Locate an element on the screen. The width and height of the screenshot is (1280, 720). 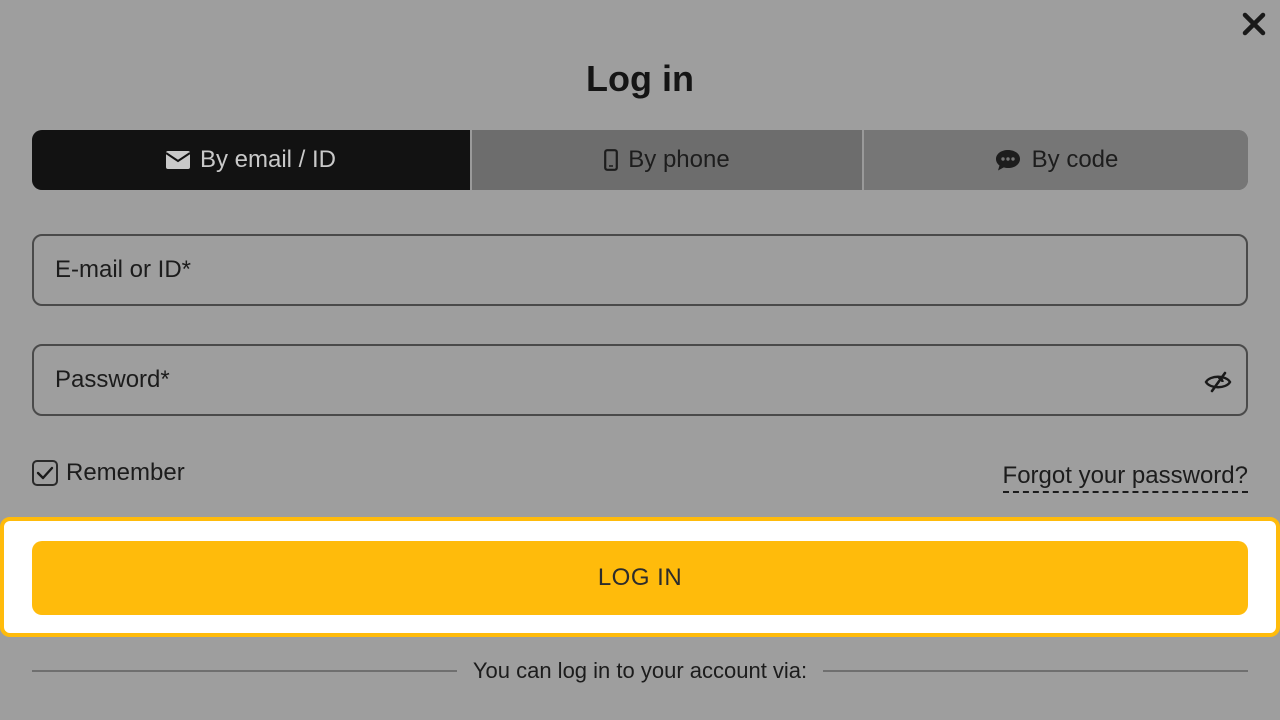
eye-slash-icon is located at coordinates (1218, 382).